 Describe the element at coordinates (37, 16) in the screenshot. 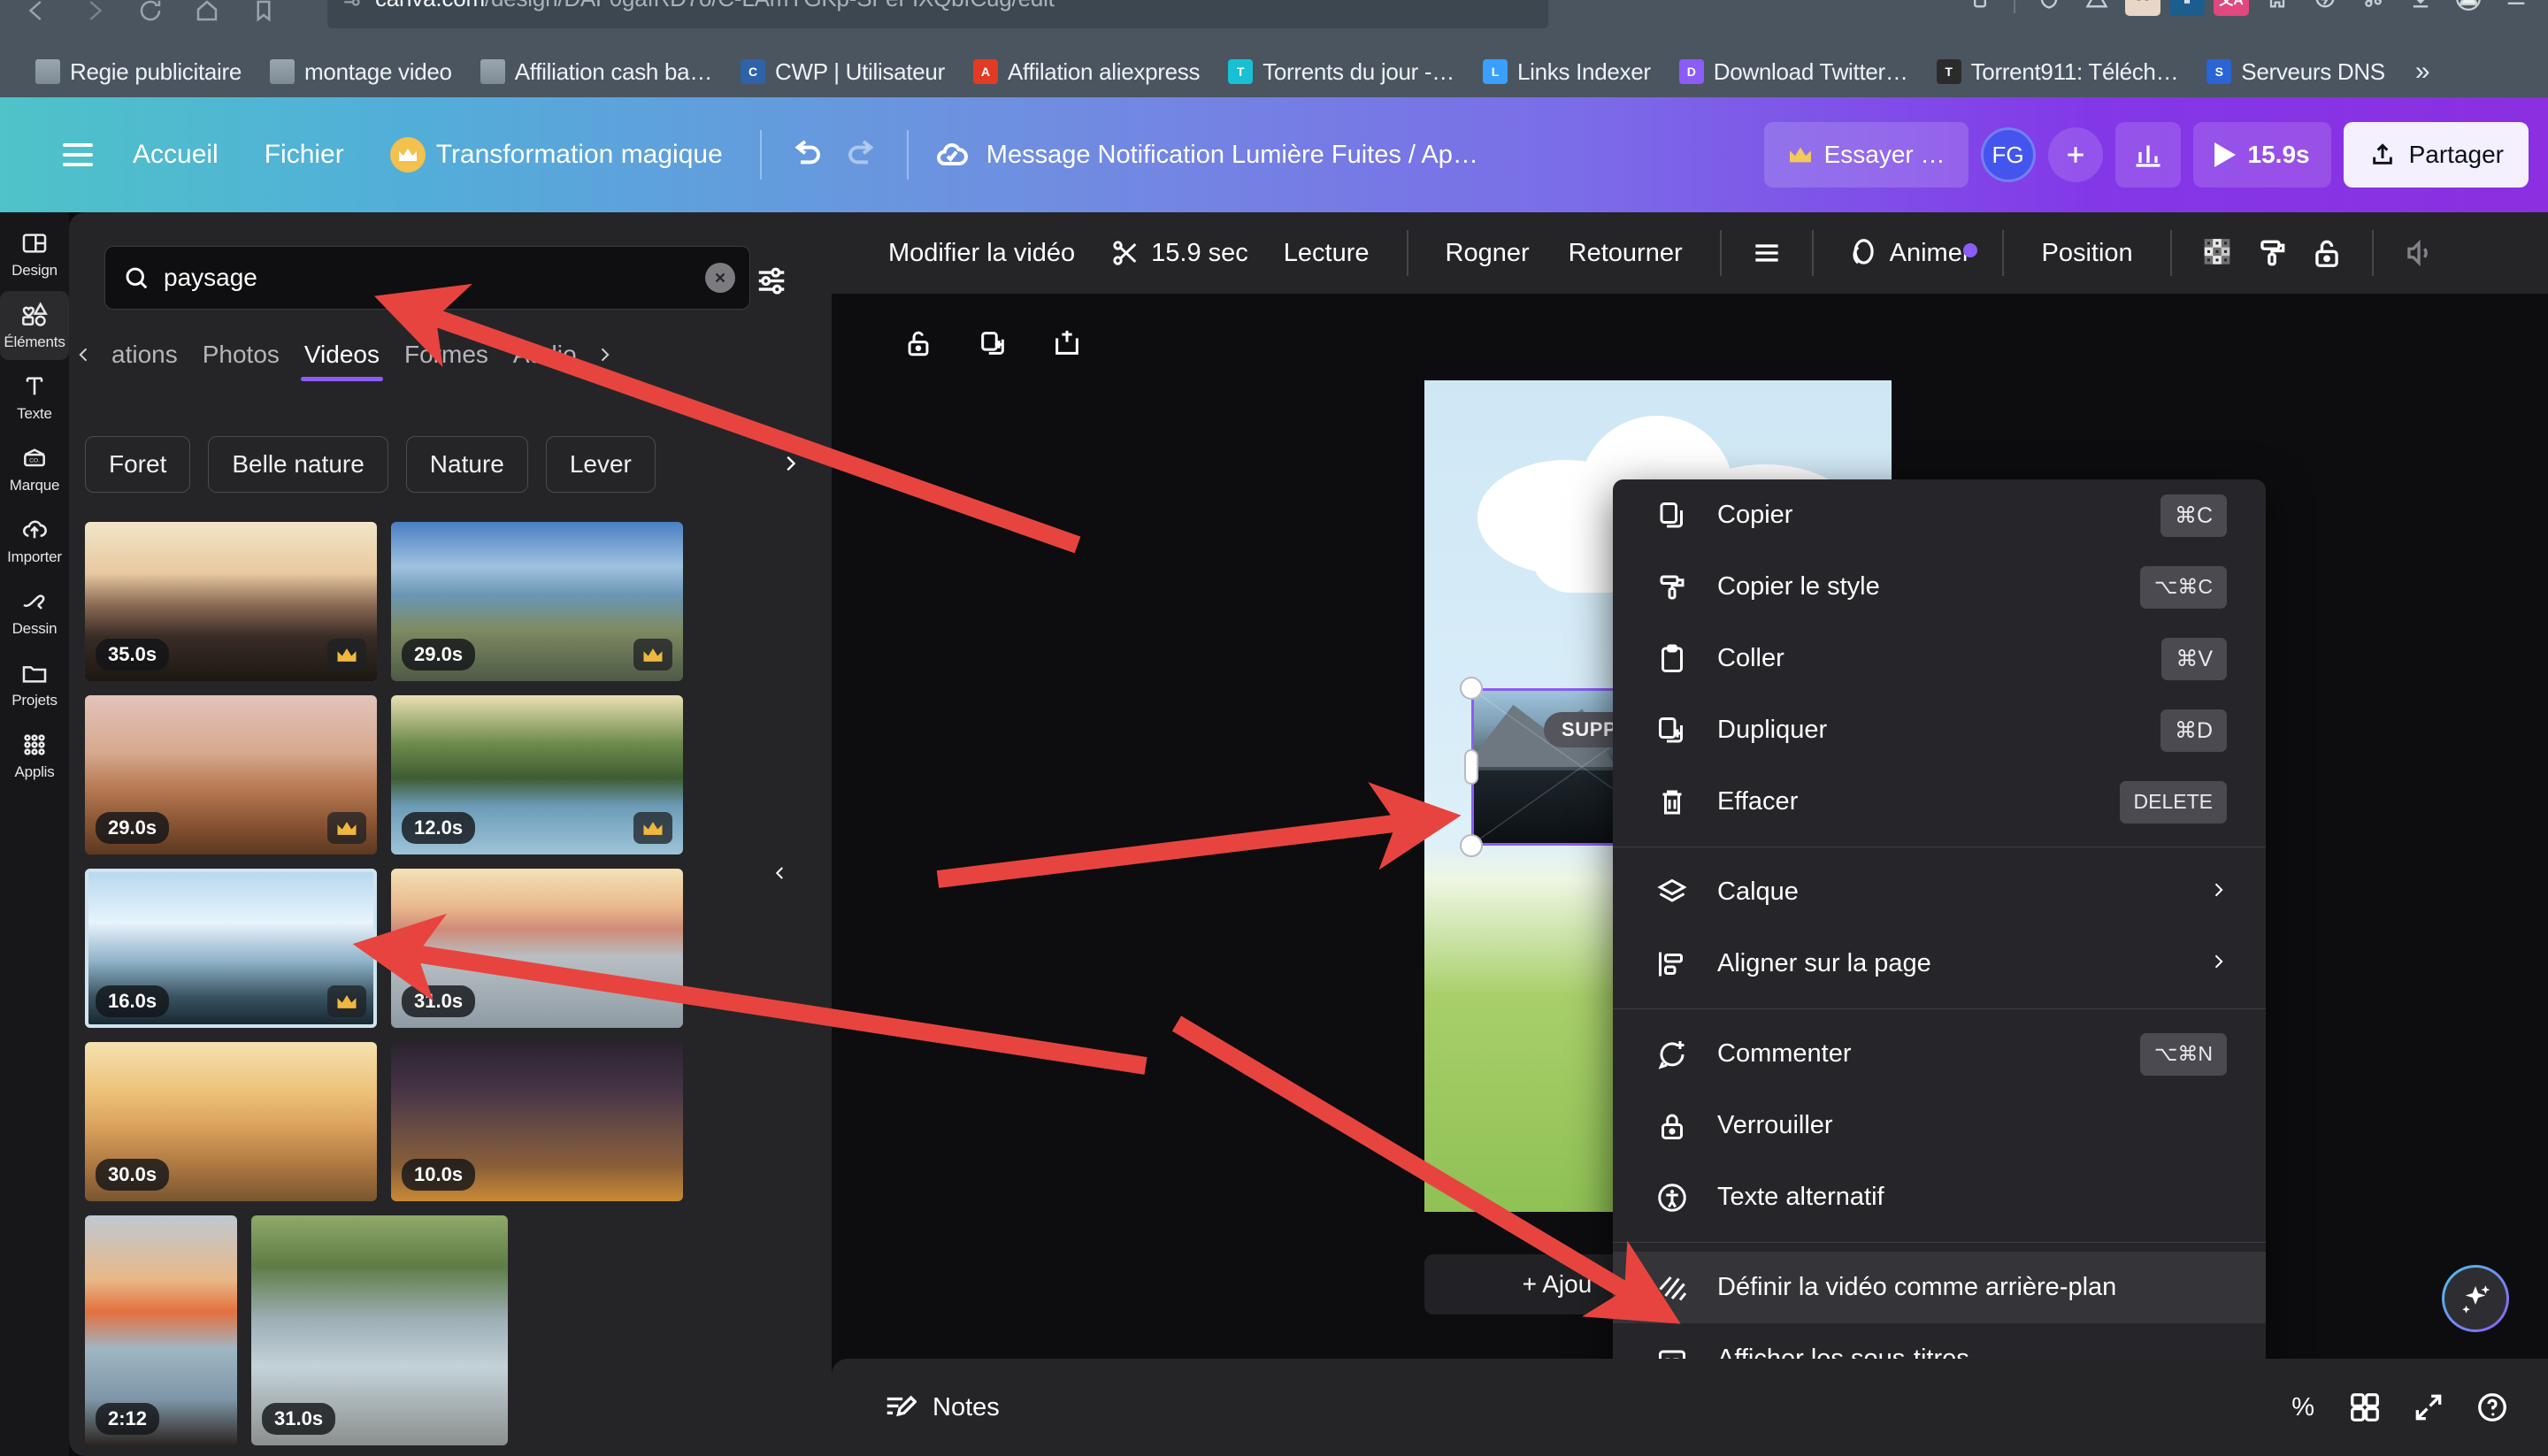

I see `back-arrow-icon` at that location.